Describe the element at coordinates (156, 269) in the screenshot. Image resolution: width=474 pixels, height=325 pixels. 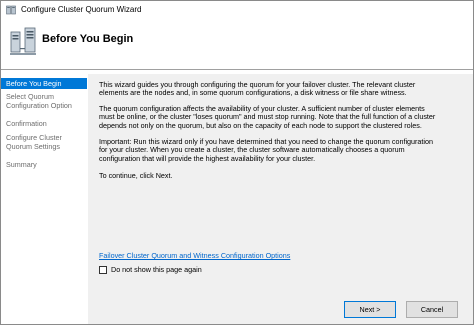
I see `dont-show-again-label: Do not show this page again` at that location.